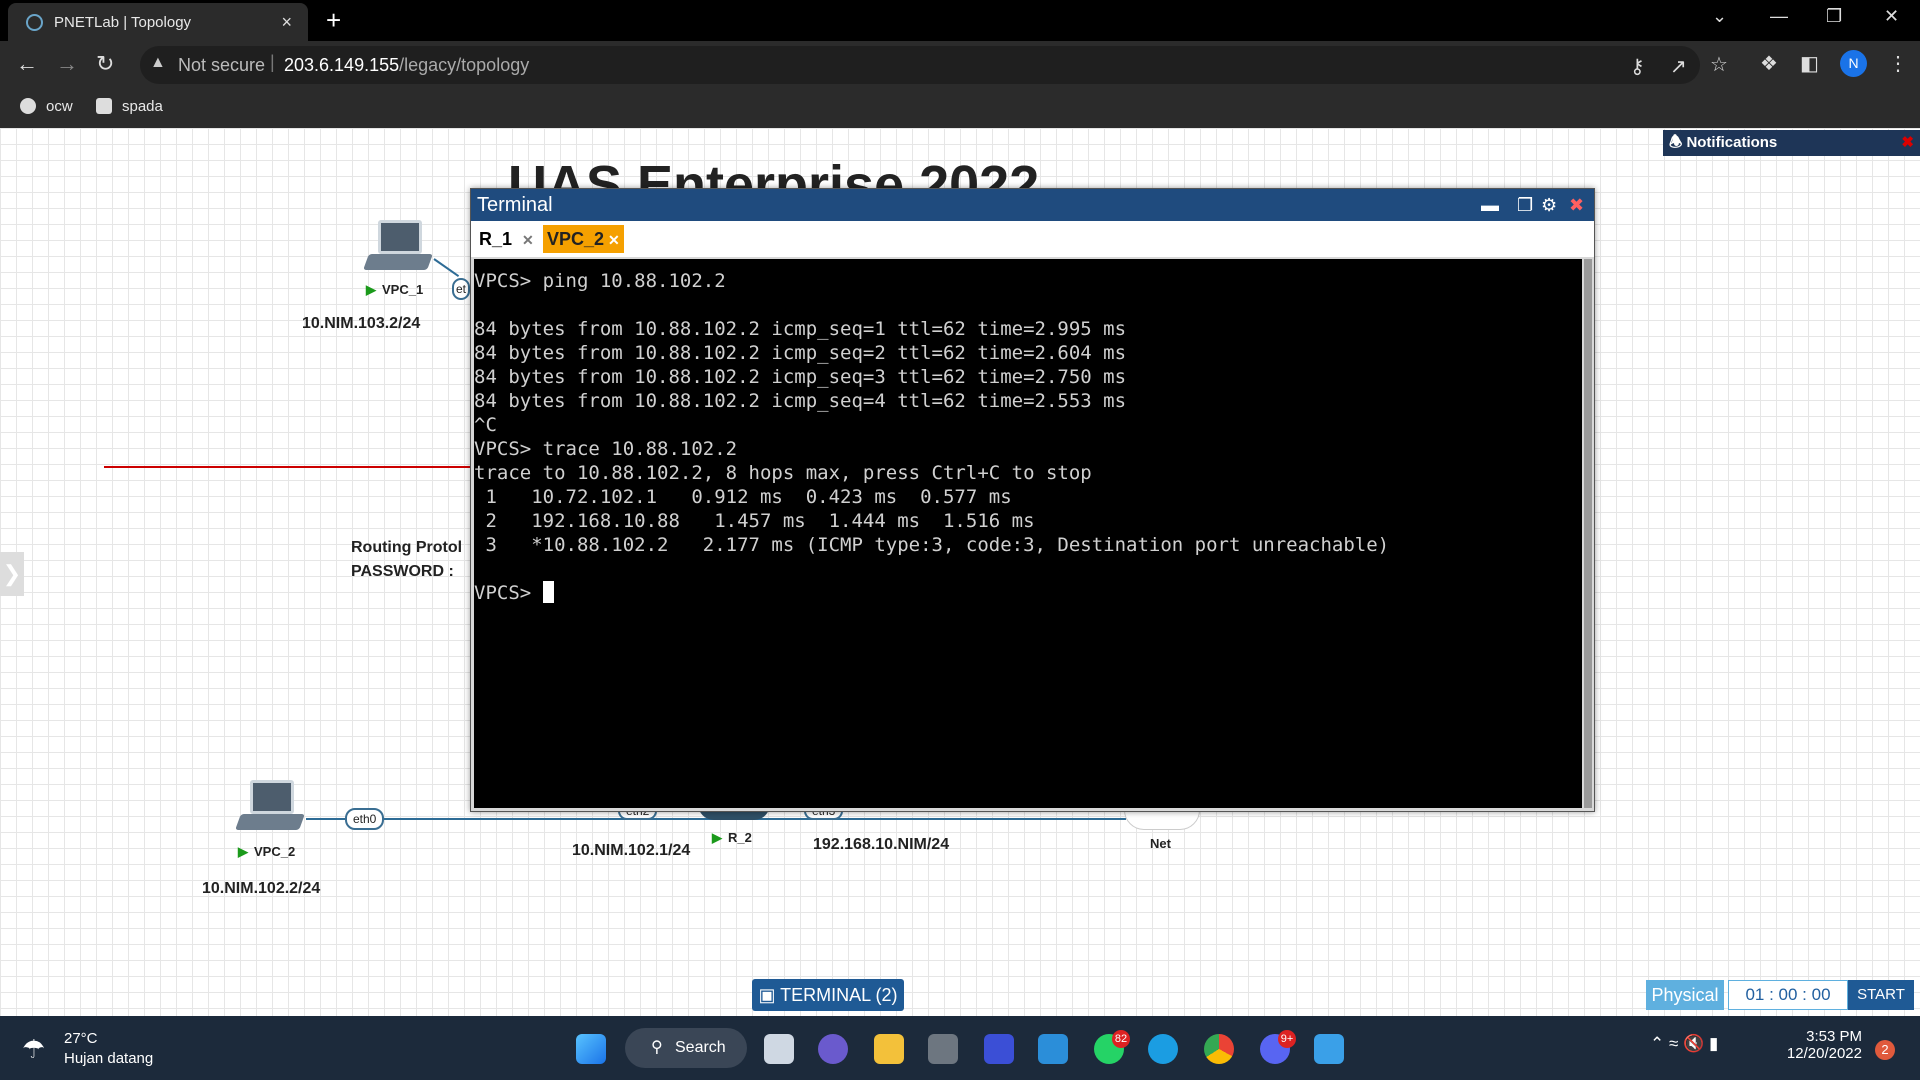 Image resolution: width=1920 pixels, height=1080 pixels. What do you see at coordinates (289, 467) in the screenshot?
I see `link-red` at bounding box center [289, 467].